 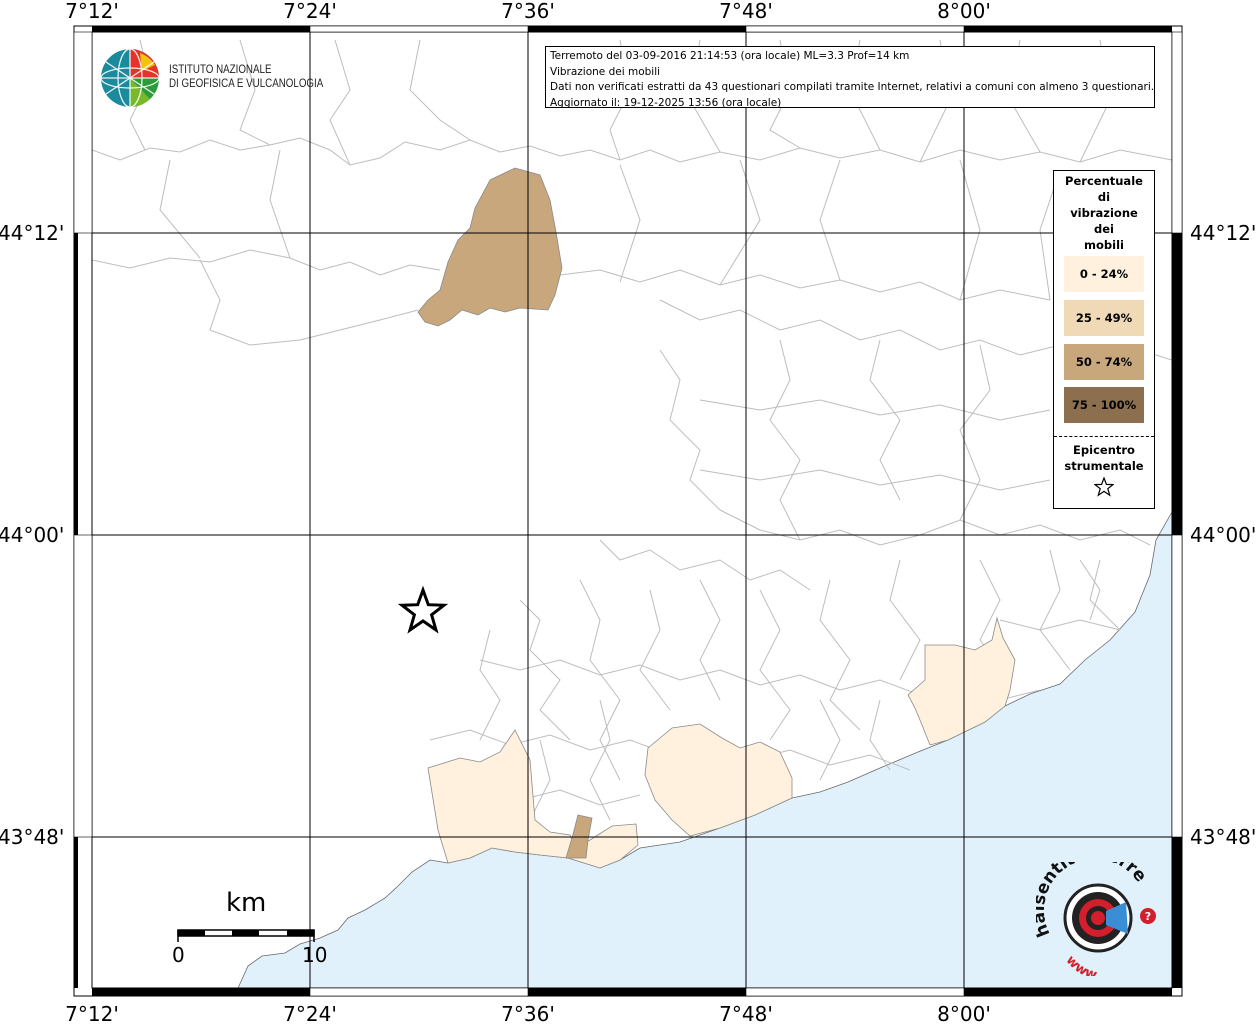 What do you see at coordinates (1104, 318) in the screenshot?
I see `legend-swatch-25-49: 25 - 49%` at bounding box center [1104, 318].